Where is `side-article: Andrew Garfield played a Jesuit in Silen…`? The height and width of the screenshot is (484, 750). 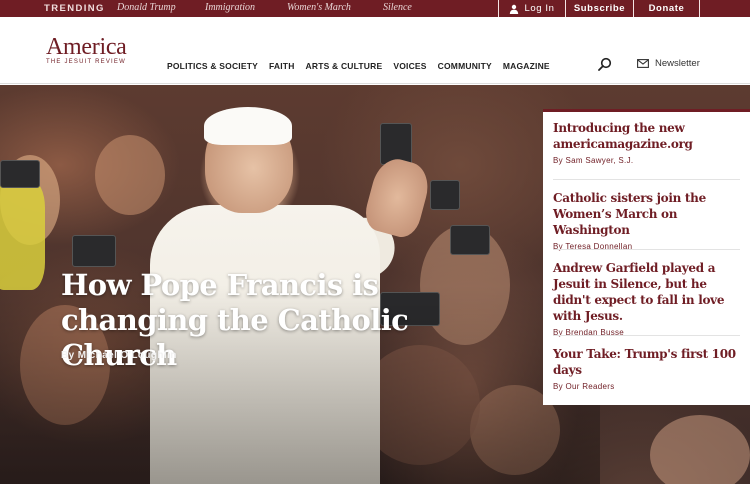
side-article: Andrew Garfield played a Jesuit in Silen… is located at coordinates (646, 298).